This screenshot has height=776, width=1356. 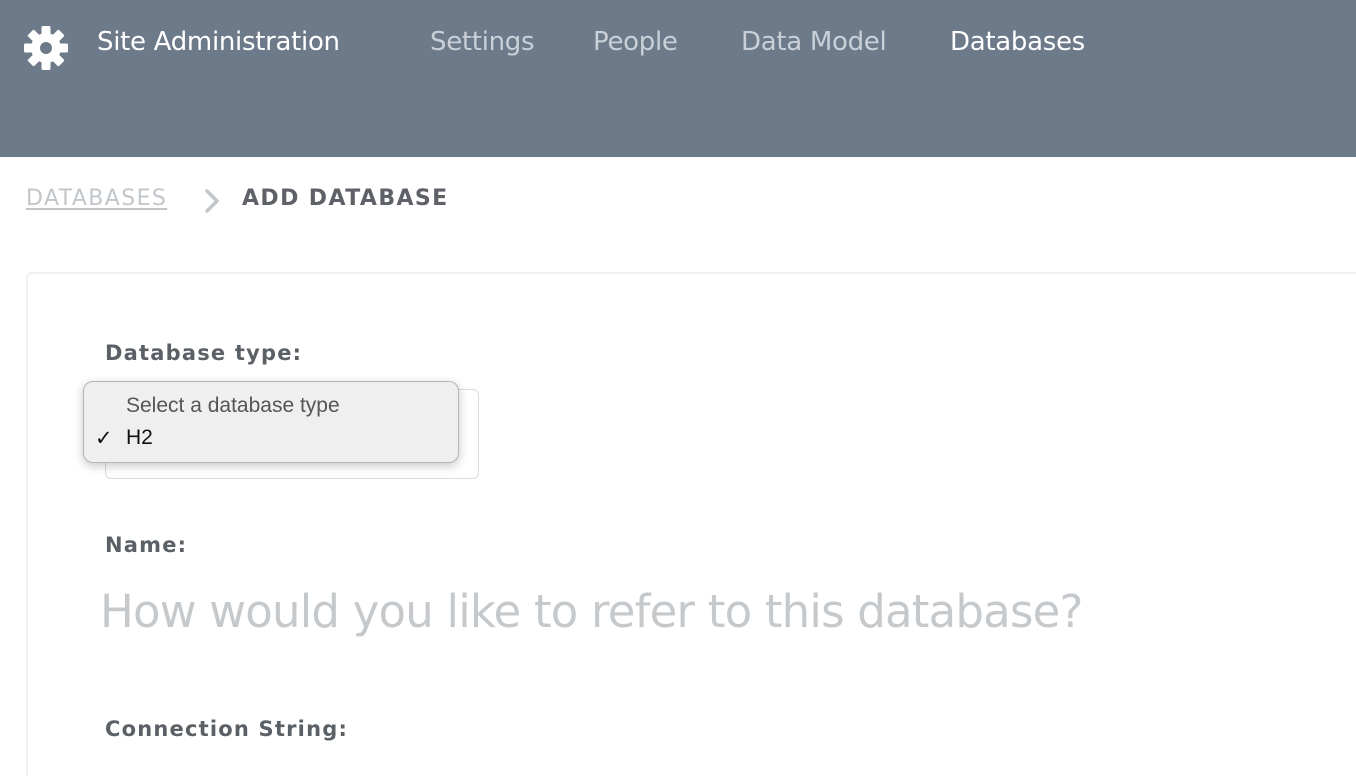 What do you see at coordinates (345, 198) in the screenshot?
I see `breadcrumb-current: ADD DATABASE` at bounding box center [345, 198].